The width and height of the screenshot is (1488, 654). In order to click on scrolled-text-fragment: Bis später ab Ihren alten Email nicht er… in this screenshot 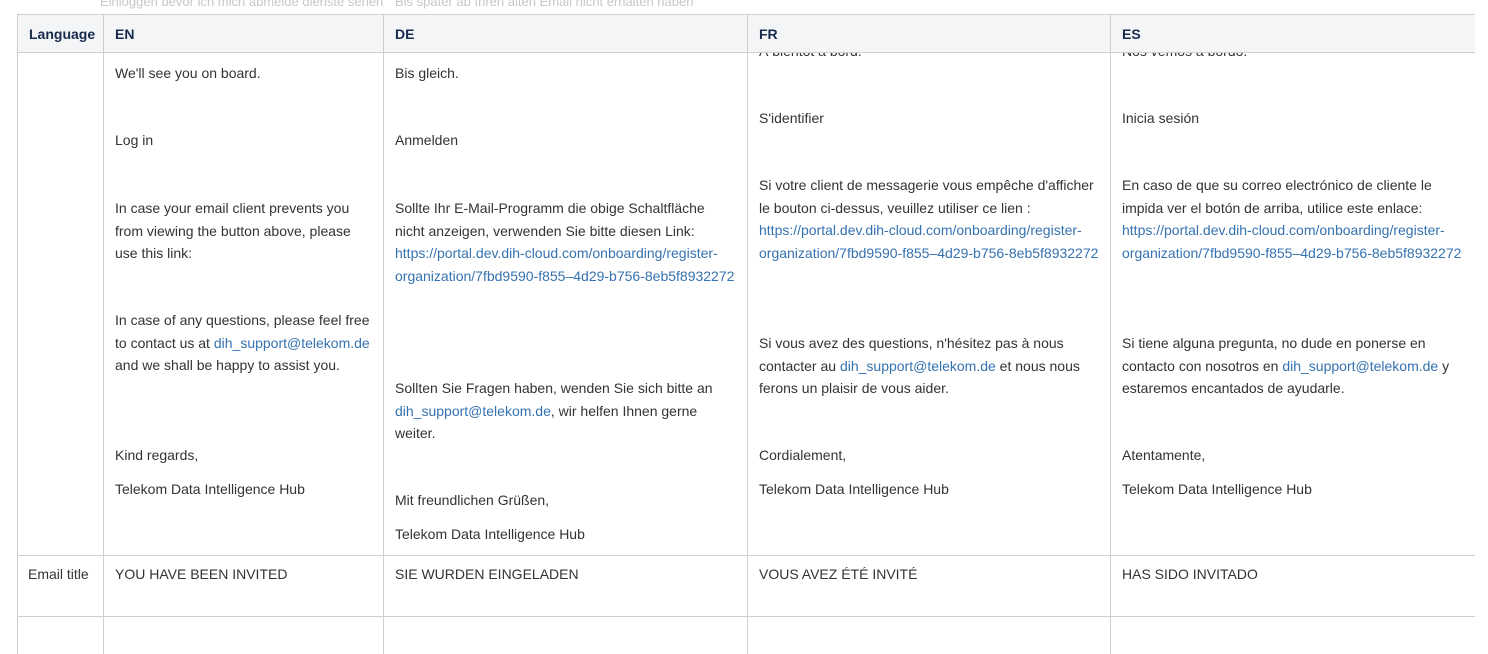, I will do `click(544, 4)`.